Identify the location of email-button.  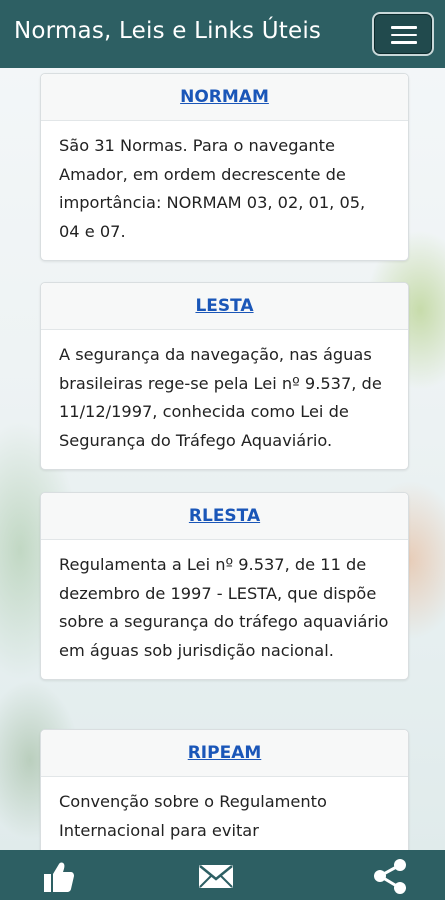
(216, 876).